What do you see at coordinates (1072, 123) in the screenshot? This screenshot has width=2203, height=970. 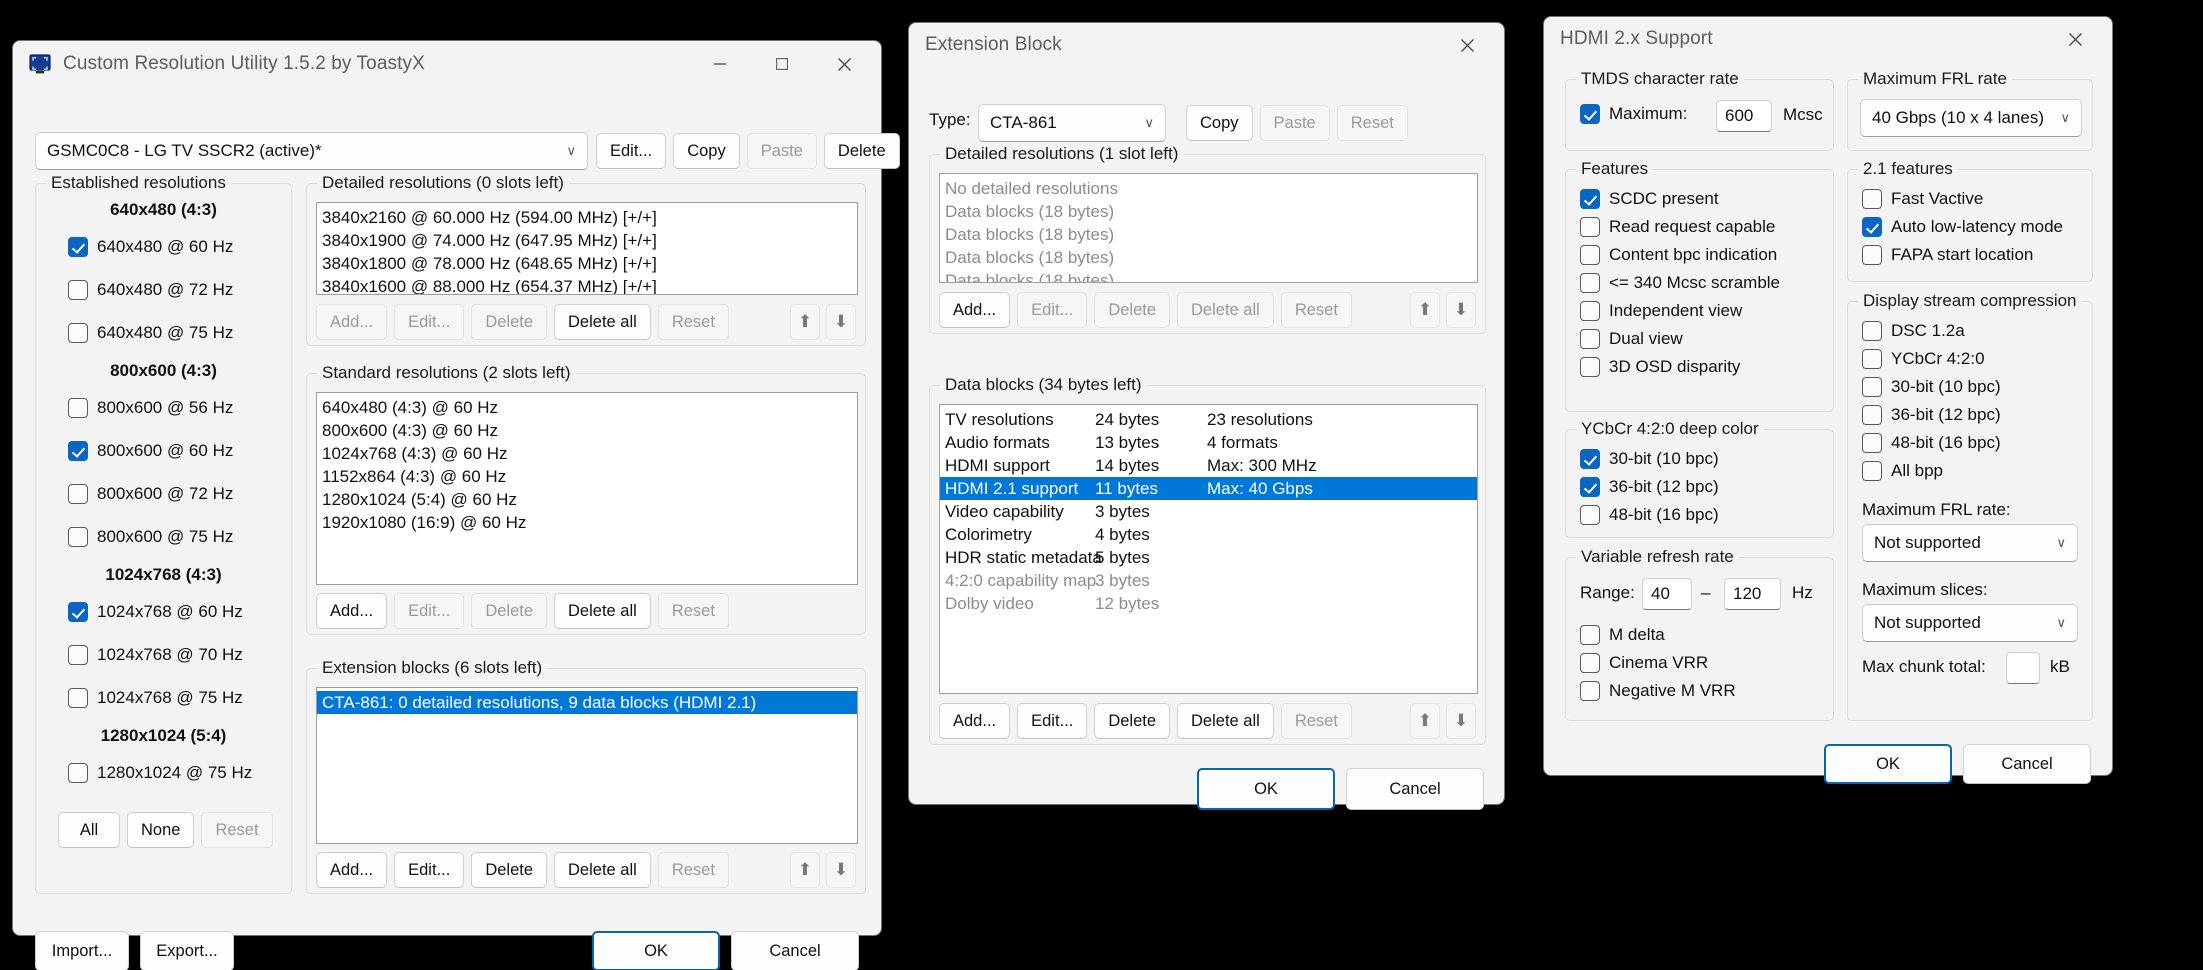 I see `type-select: CTA-861 ∨` at bounding box center [1072, 123].